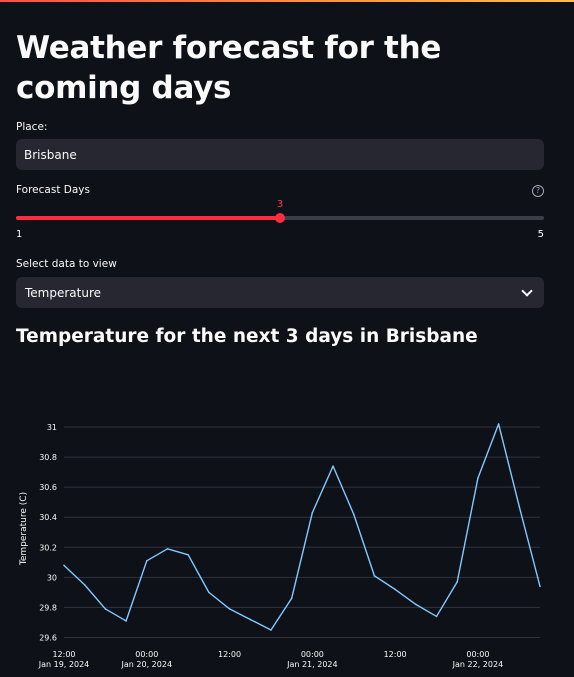 This screenshot has height=677, width=574. What do you see at coordinates (280, 204) in the screenshot?
I see `slider-current-value: 3` at bounding box center [280, 204].